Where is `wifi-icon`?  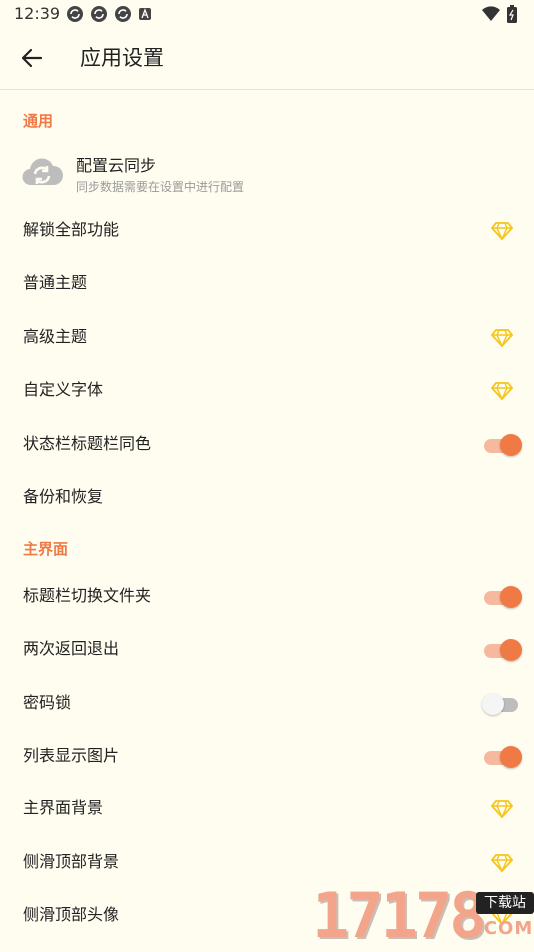
wifi-icon is located at coordinates (491, 14).